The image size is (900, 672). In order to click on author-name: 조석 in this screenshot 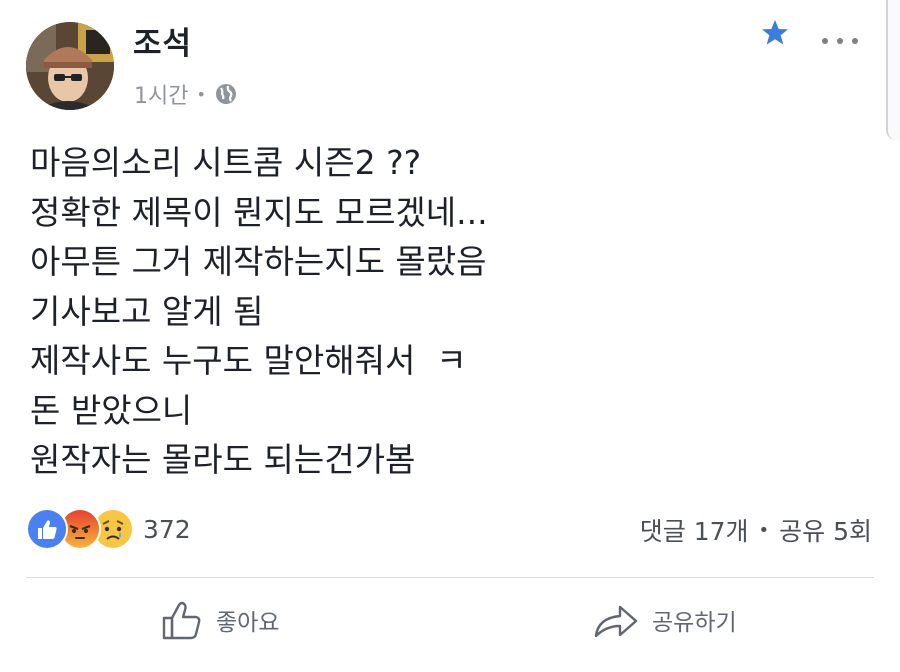, I will do `click(162, 40)`.